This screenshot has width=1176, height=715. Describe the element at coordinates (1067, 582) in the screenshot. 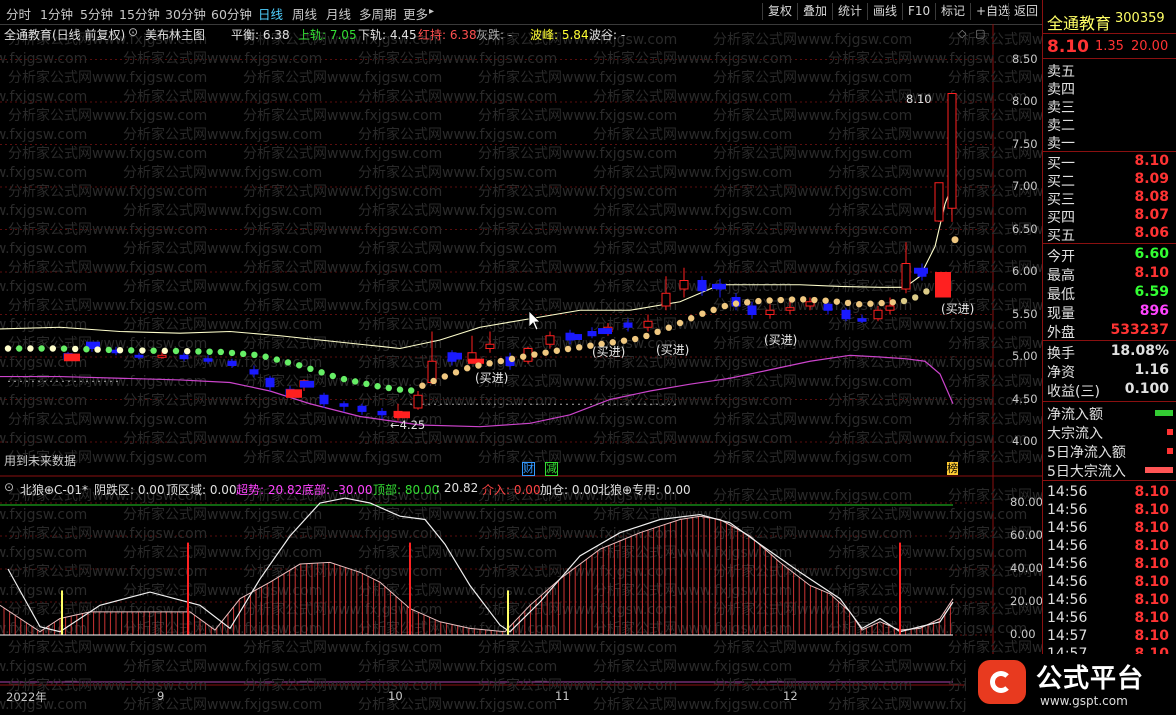

I see `tick-row-label: 14:56` at that location.